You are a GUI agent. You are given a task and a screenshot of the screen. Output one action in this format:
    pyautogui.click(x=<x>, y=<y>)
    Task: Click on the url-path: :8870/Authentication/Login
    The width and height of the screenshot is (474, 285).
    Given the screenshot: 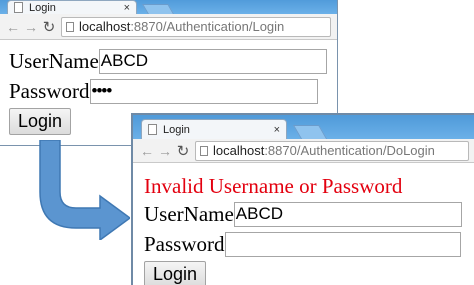 What is the action you would take?
    pyautogui.click(x=207, y=26)
    